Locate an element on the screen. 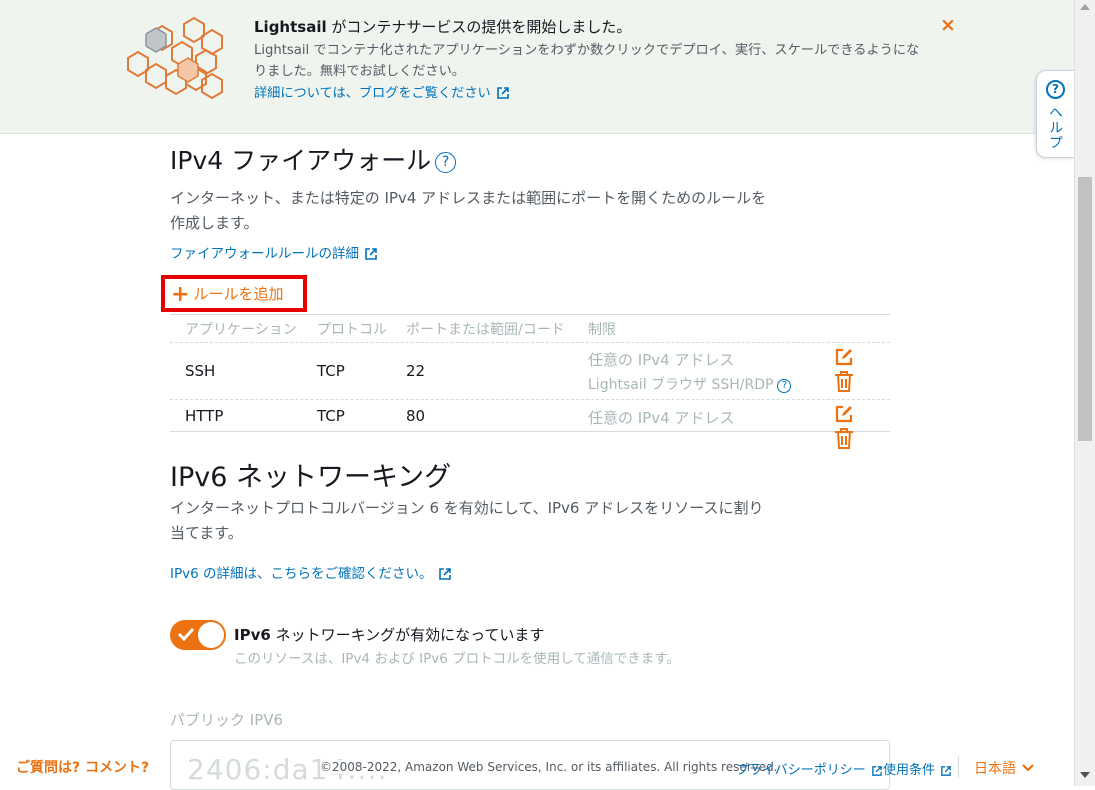 This screenshot has height=790, width=1095. blog-link: 詳細については、ブログをご覧ください is located at coordinates (381, 91).